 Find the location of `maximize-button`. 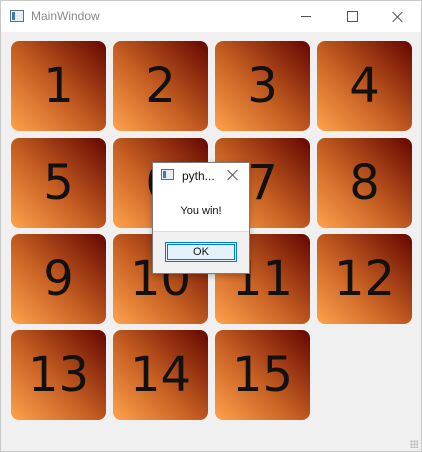

maximize-button is located at coordinates (352, 16).